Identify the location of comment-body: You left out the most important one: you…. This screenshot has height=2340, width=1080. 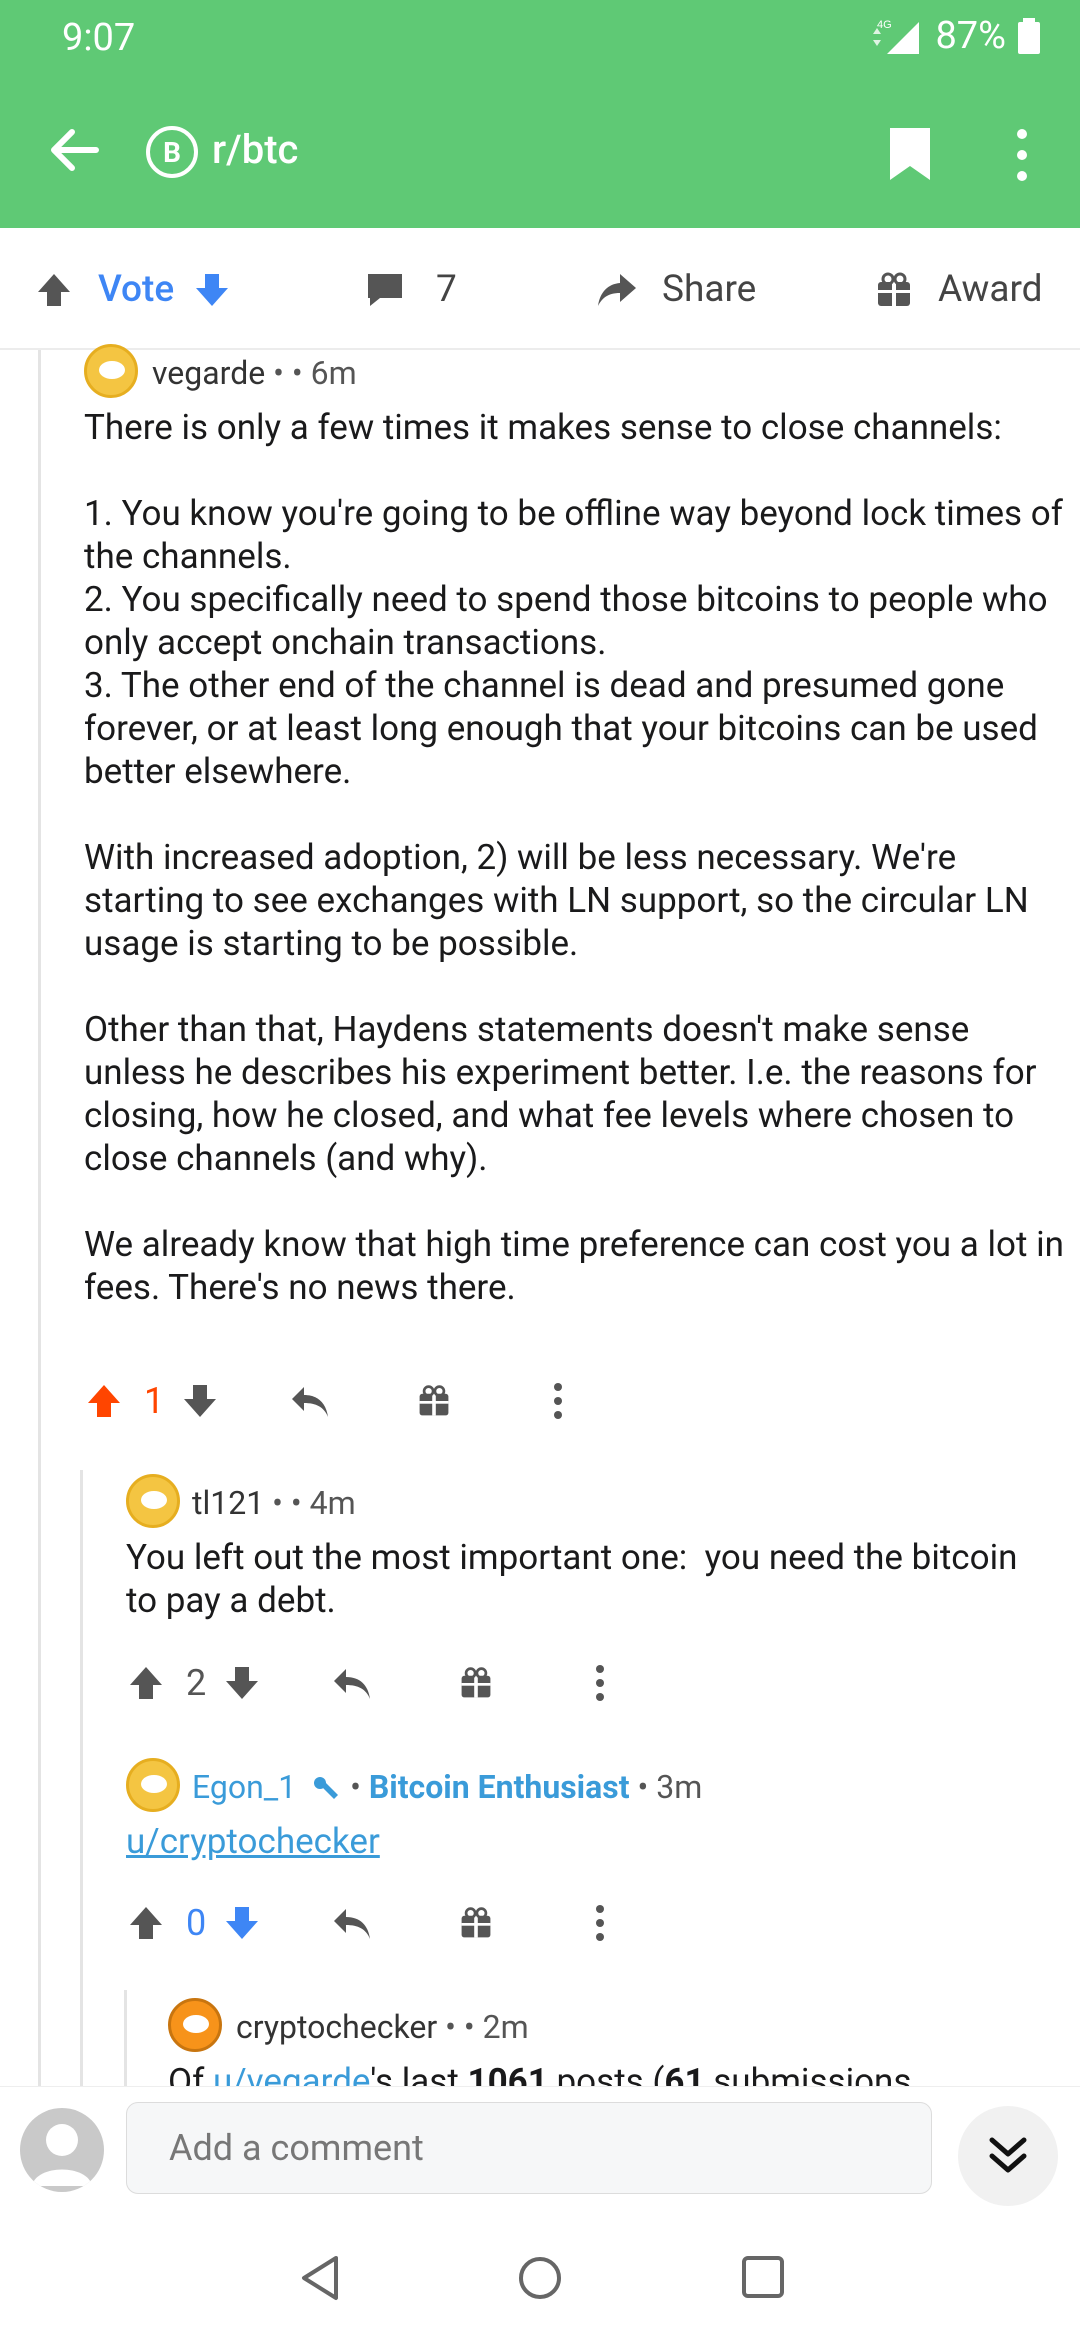
(576, 1579).